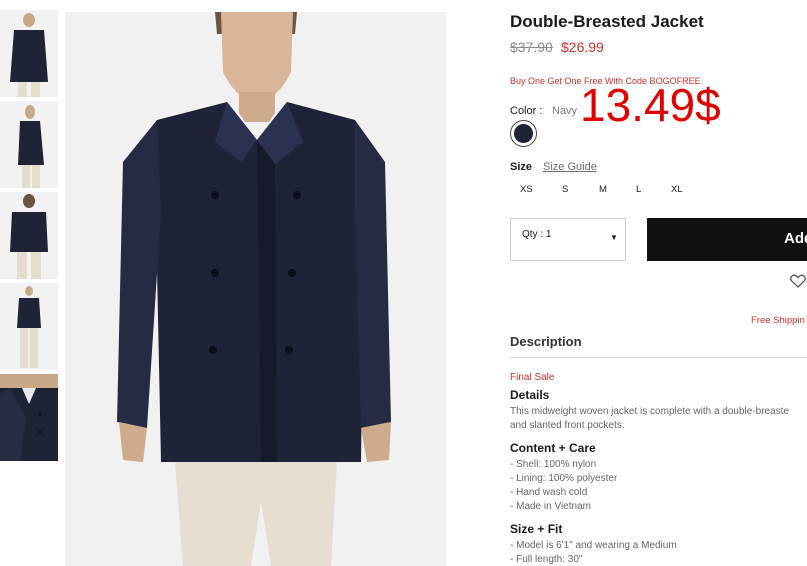  I want to click on list-item: - Made in Vietnam, so click(550, 506).